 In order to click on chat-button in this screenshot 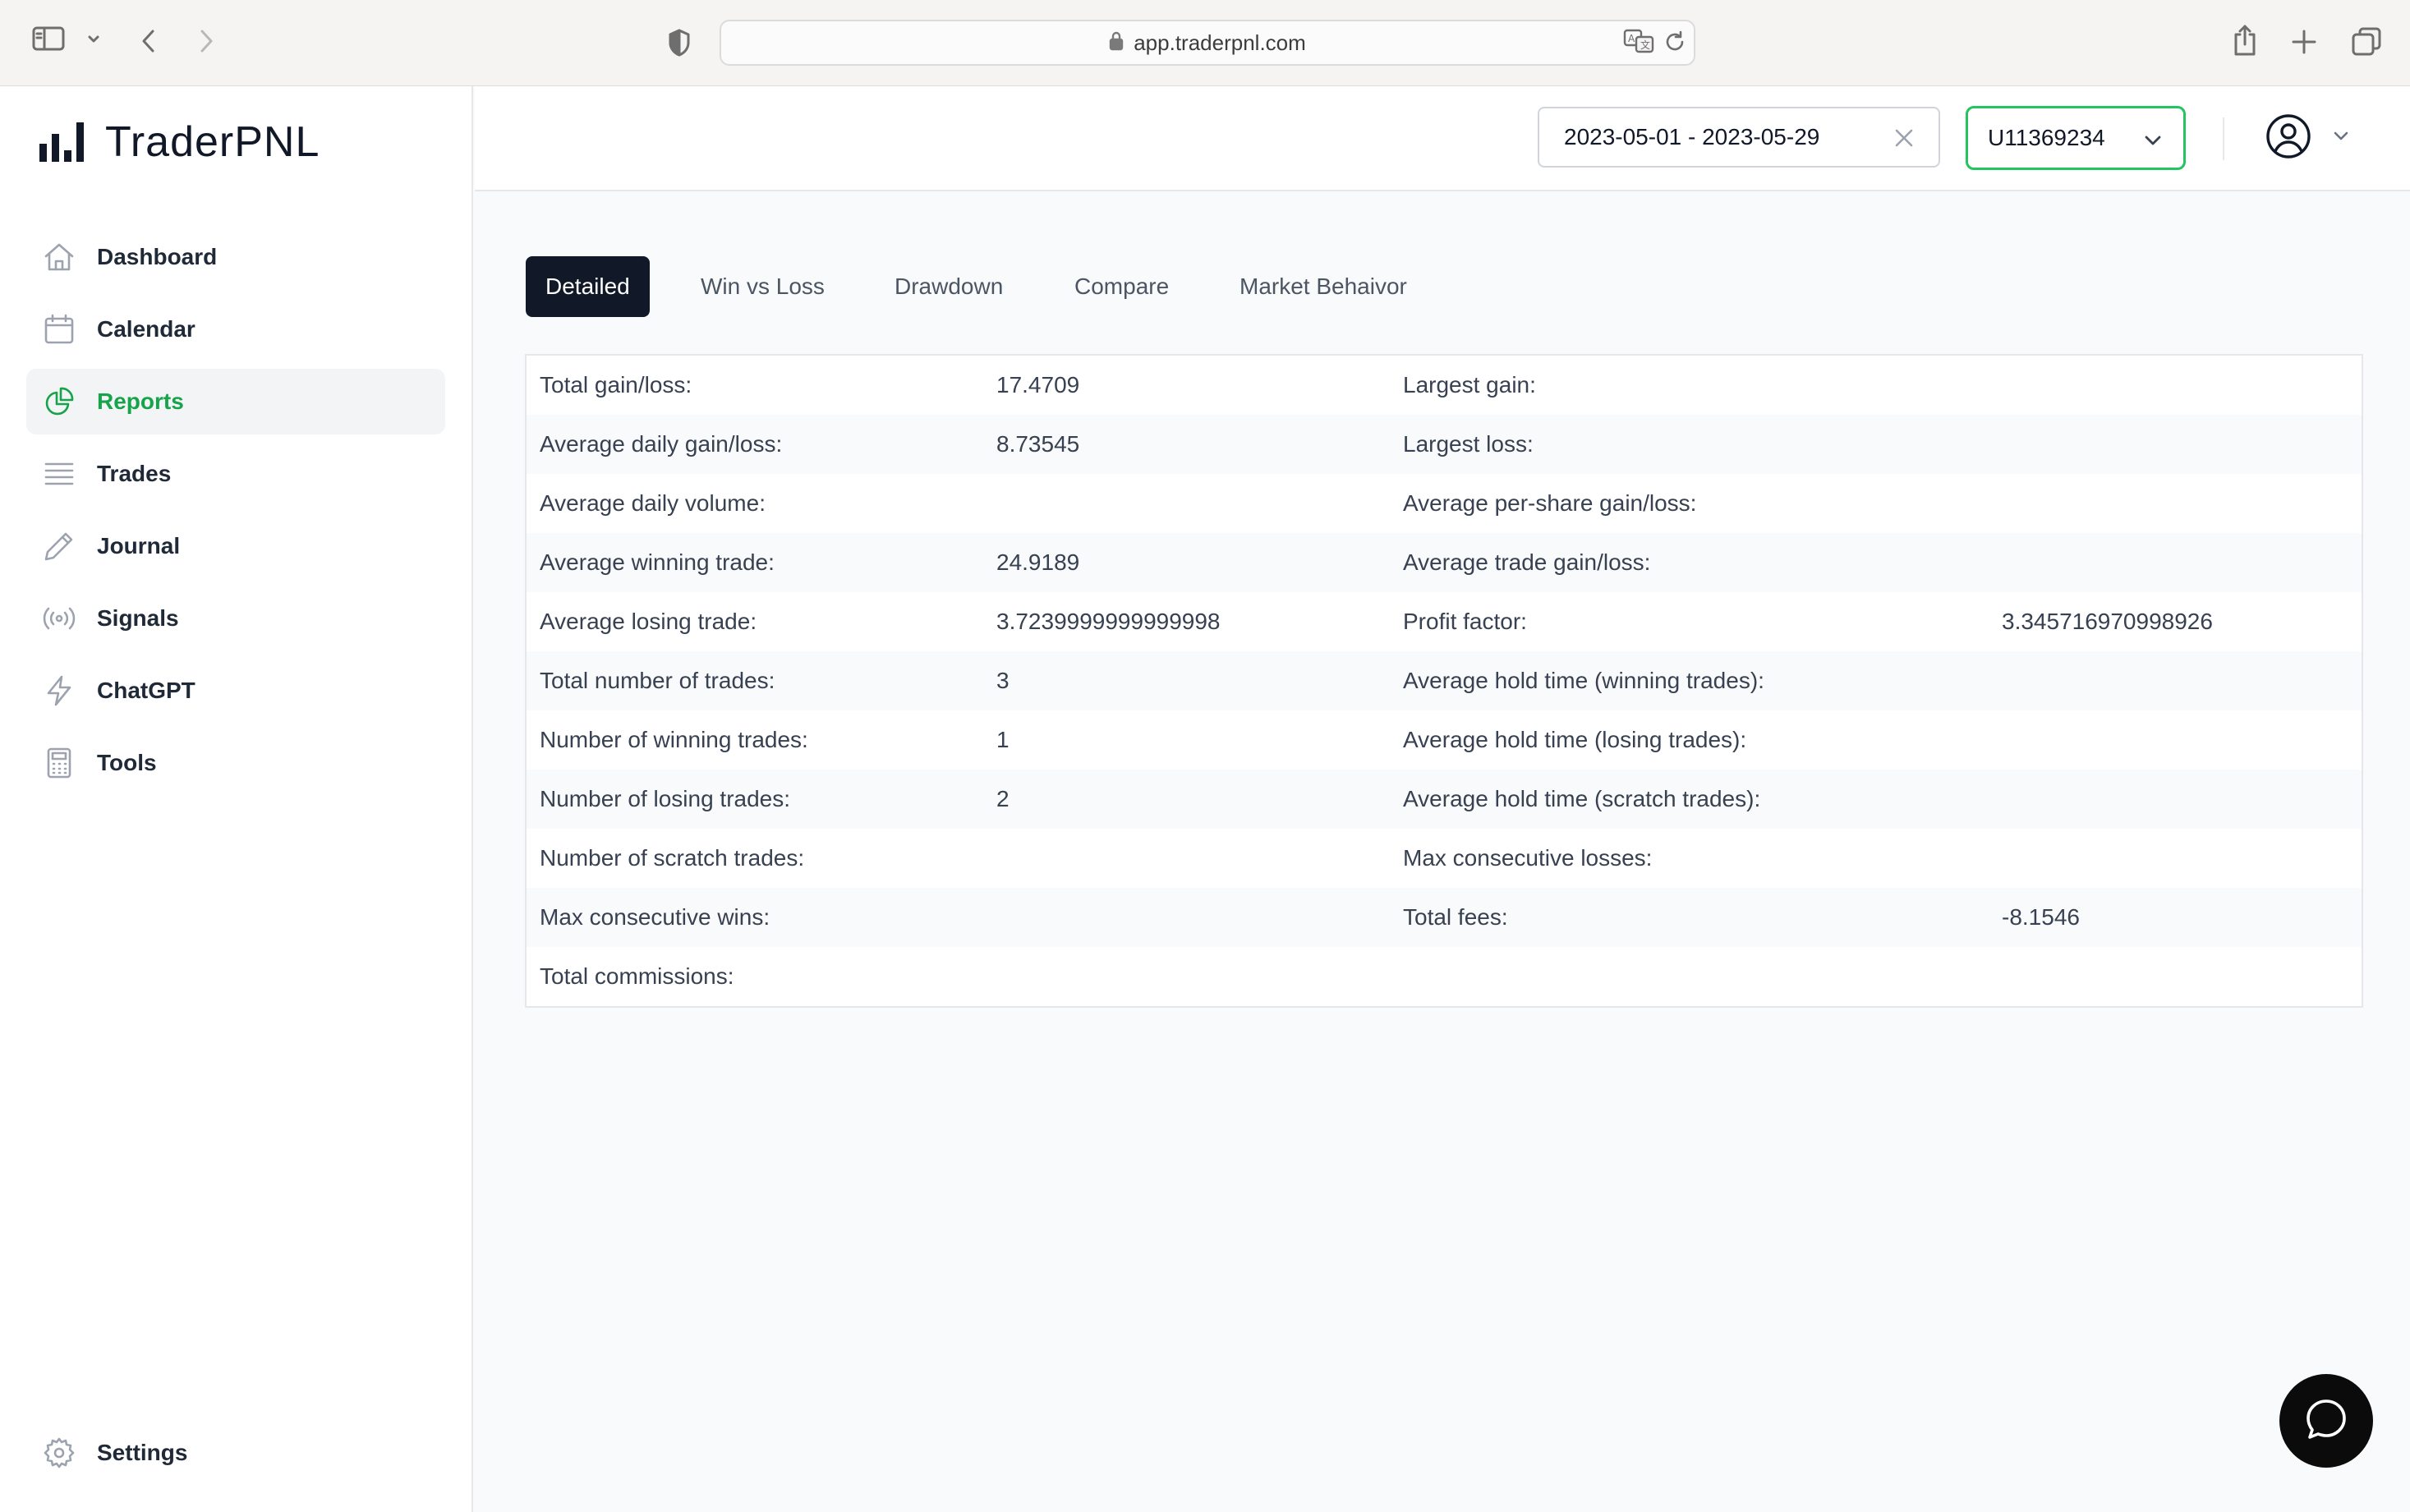, I will do `click(2326, 1421)`.